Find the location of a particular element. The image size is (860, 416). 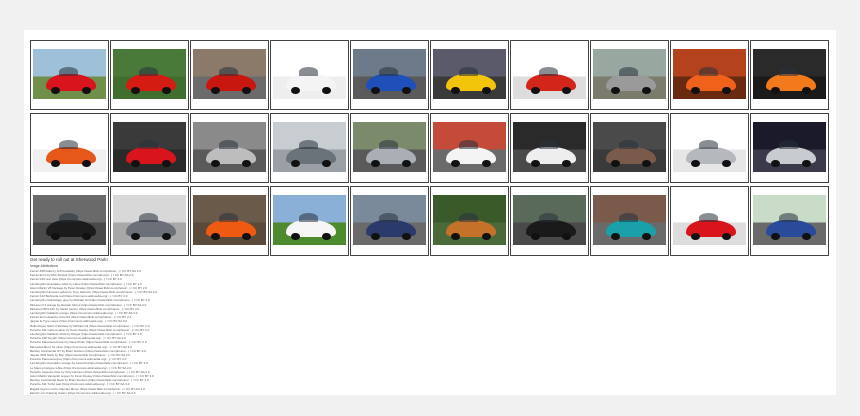

blue-electric-car-image is located at coordinates (789, 220).